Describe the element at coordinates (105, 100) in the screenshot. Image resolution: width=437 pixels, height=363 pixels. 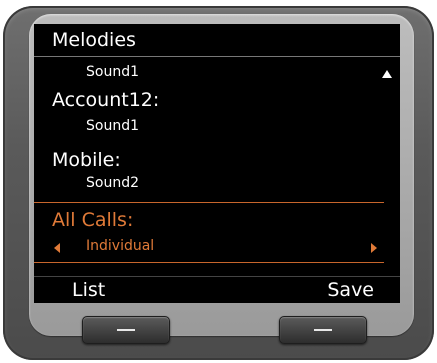
I see `list-item-label: Account12:` at that location.